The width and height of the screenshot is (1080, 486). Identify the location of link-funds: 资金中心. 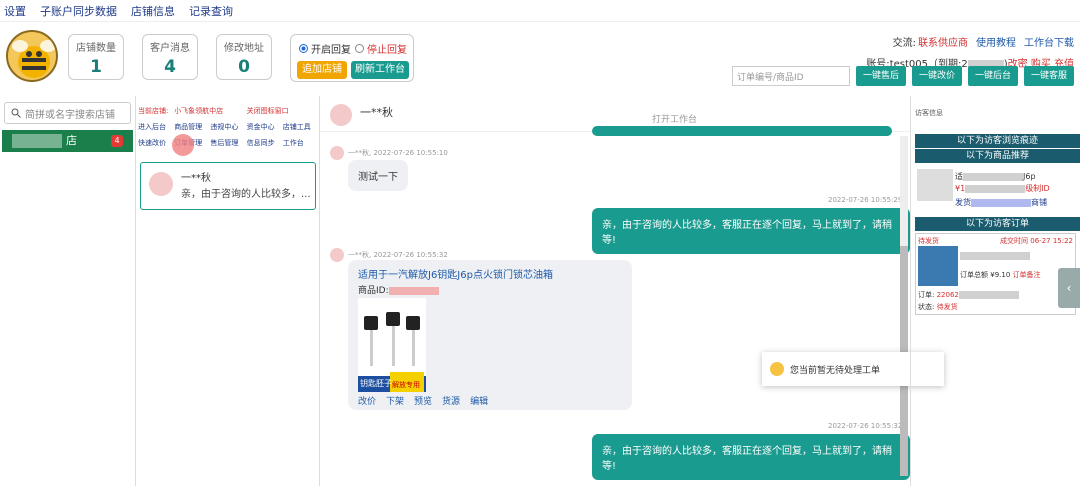
(265, 127).